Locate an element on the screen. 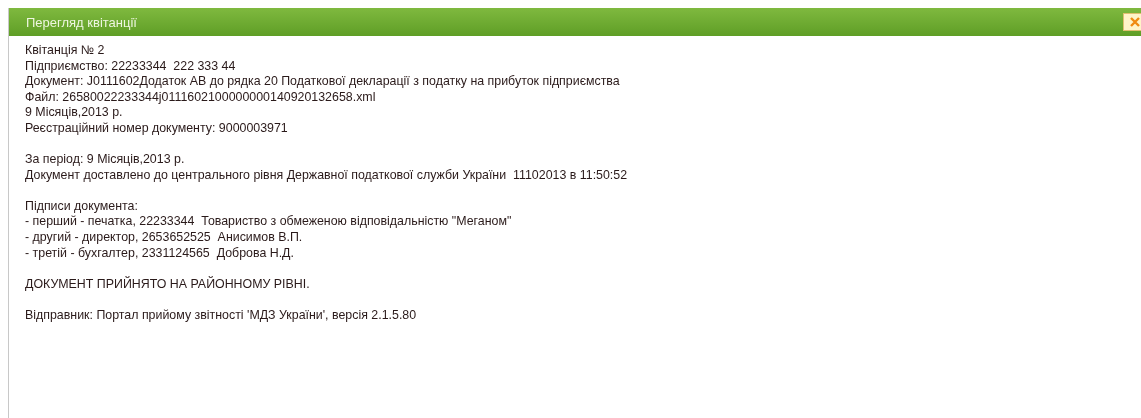 The height and width of the screenshot is (418, 1141). receipt-line: Документ: J0111602Додаток АВ до рядка 20 Податкової декларації з податку на прибуток підприємства is located at coordinates (323, 82).